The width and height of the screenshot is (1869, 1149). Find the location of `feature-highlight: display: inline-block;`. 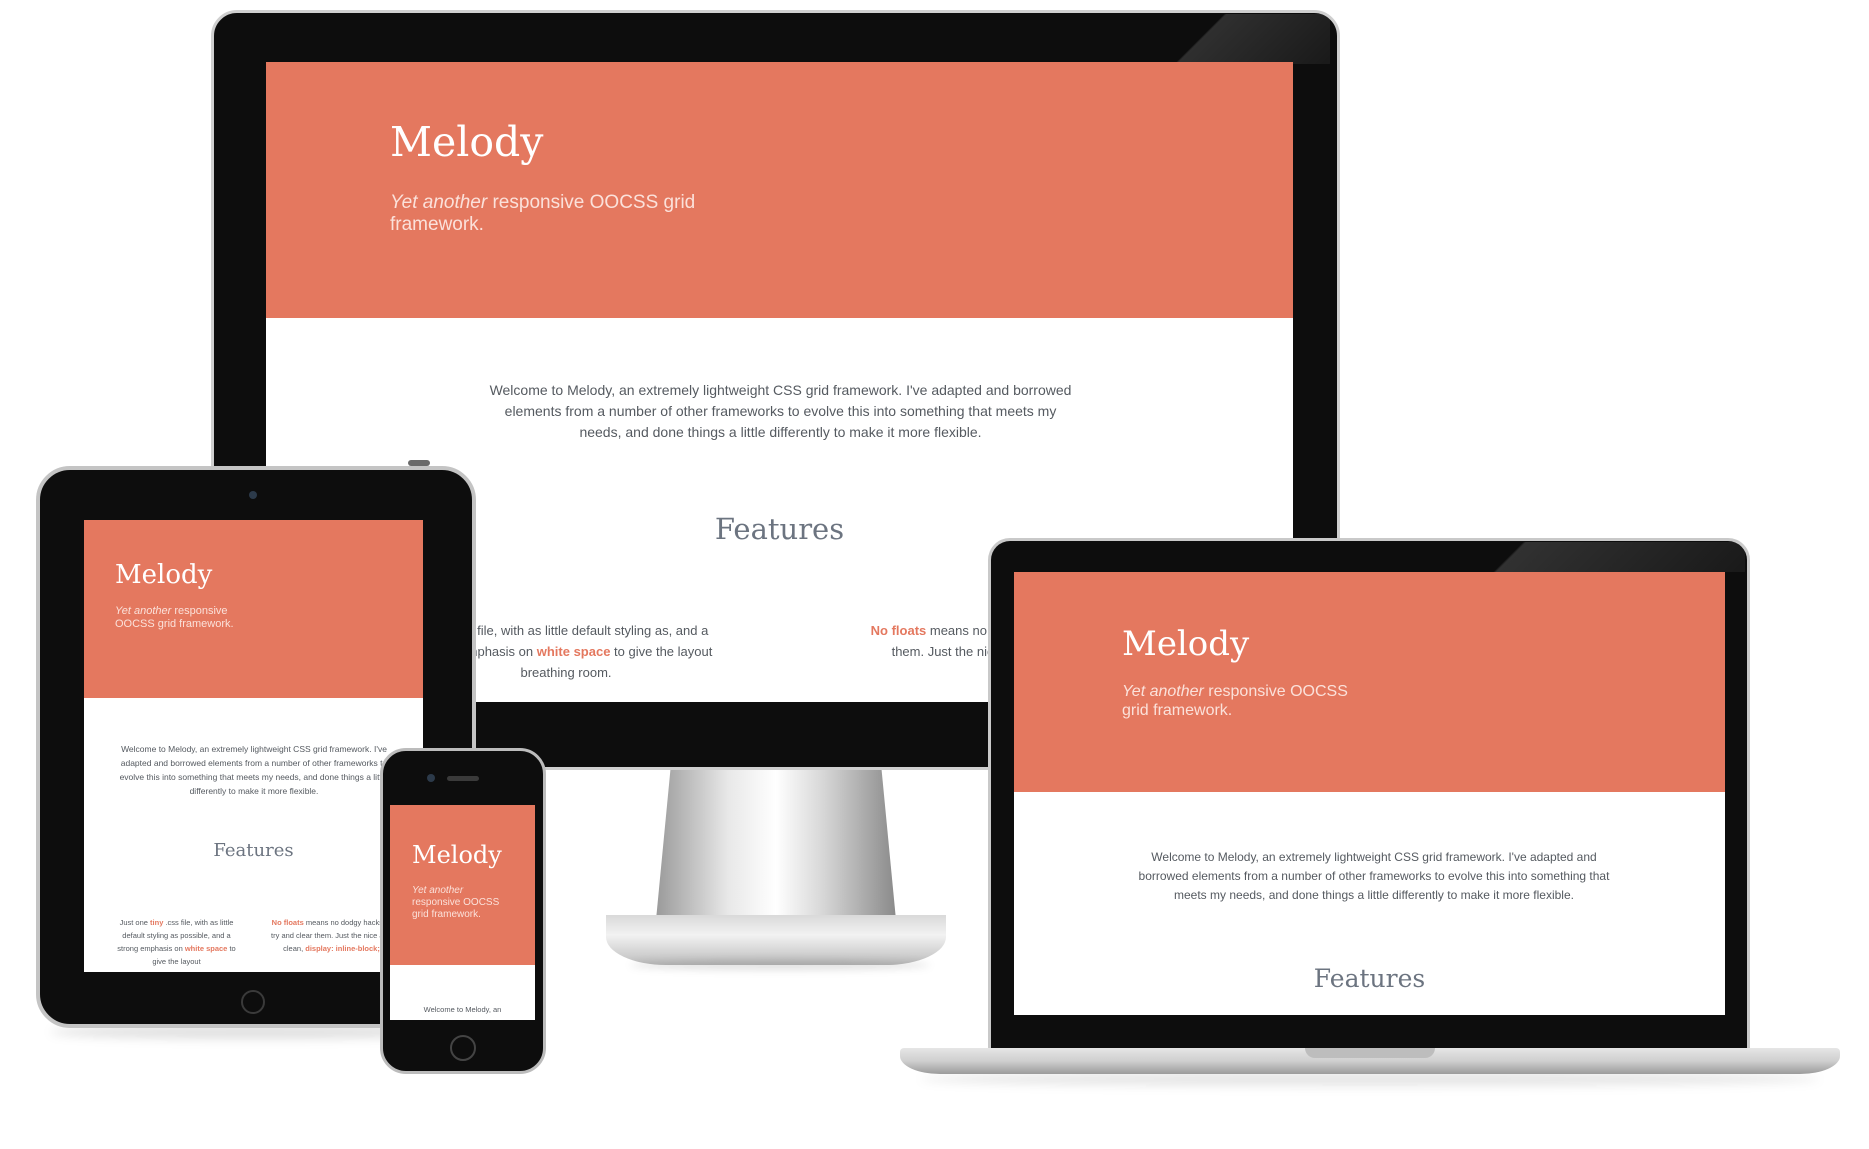

feature-highlight: display: inline-block; is located at coordinates (342, 948).